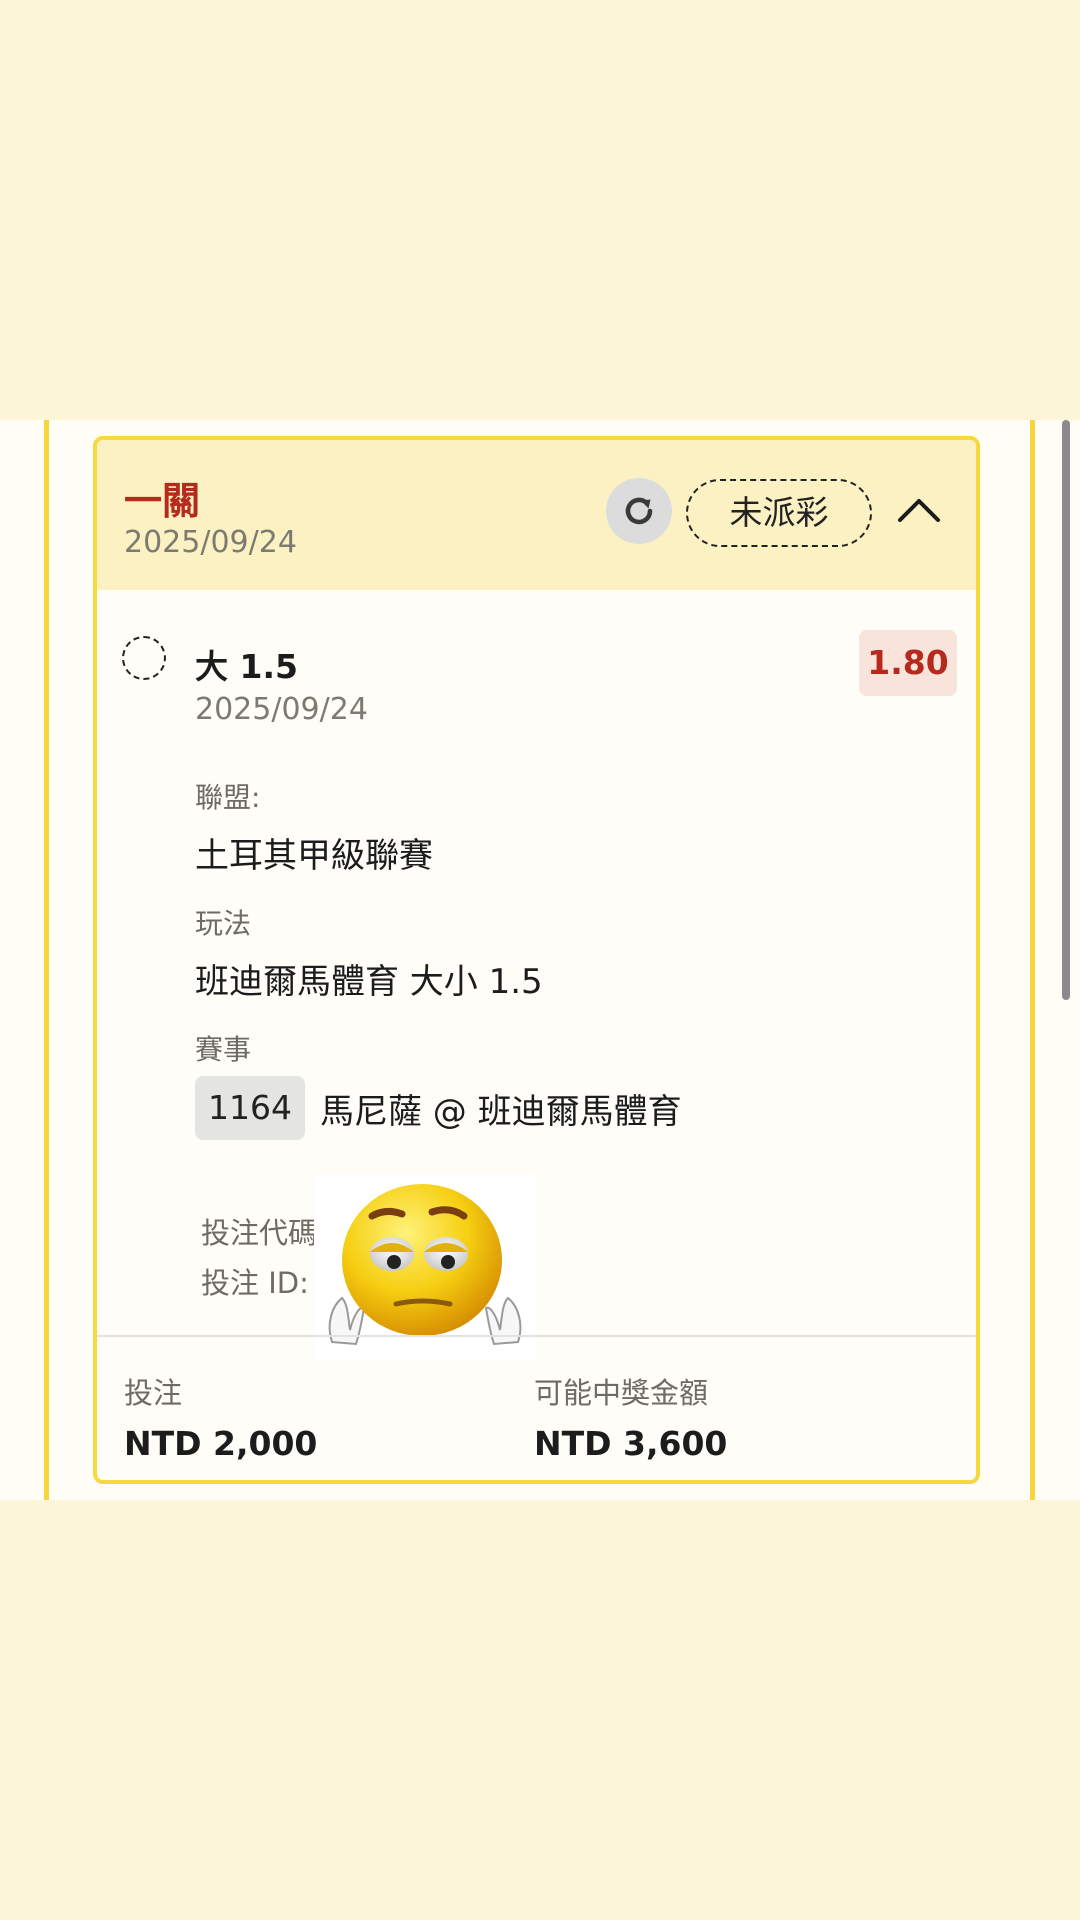  What do you see at coordinates (153, 1393) in the screenshot?
I see `stake-label: 投注` at bounding box center [153, 1393].